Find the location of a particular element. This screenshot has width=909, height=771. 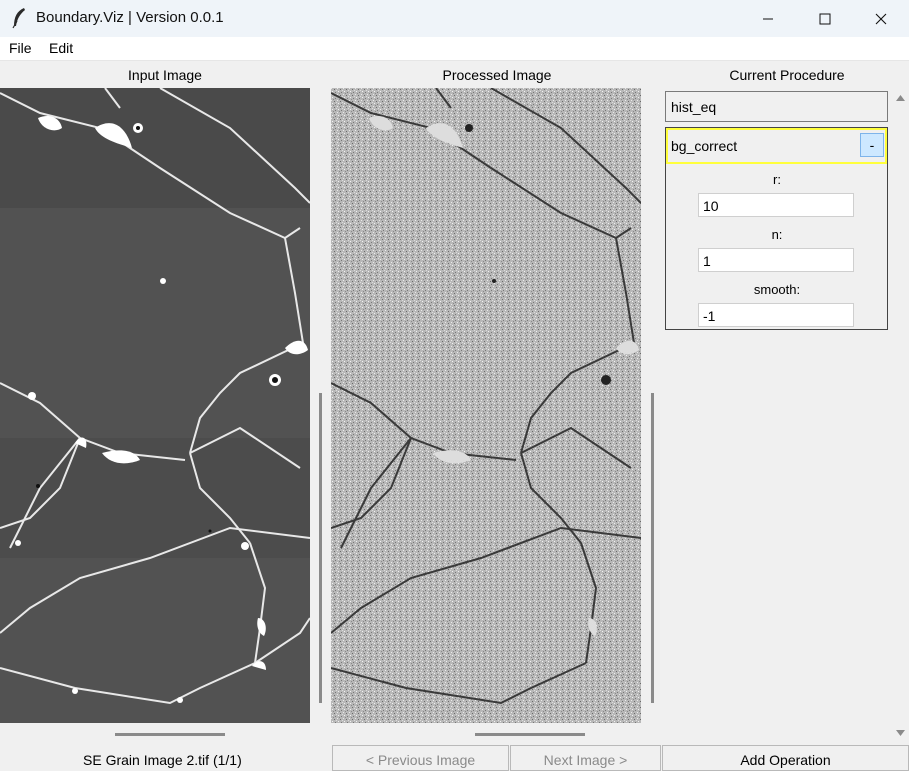

processed-image-label: Processed Image is located at coordinates (497, 75).